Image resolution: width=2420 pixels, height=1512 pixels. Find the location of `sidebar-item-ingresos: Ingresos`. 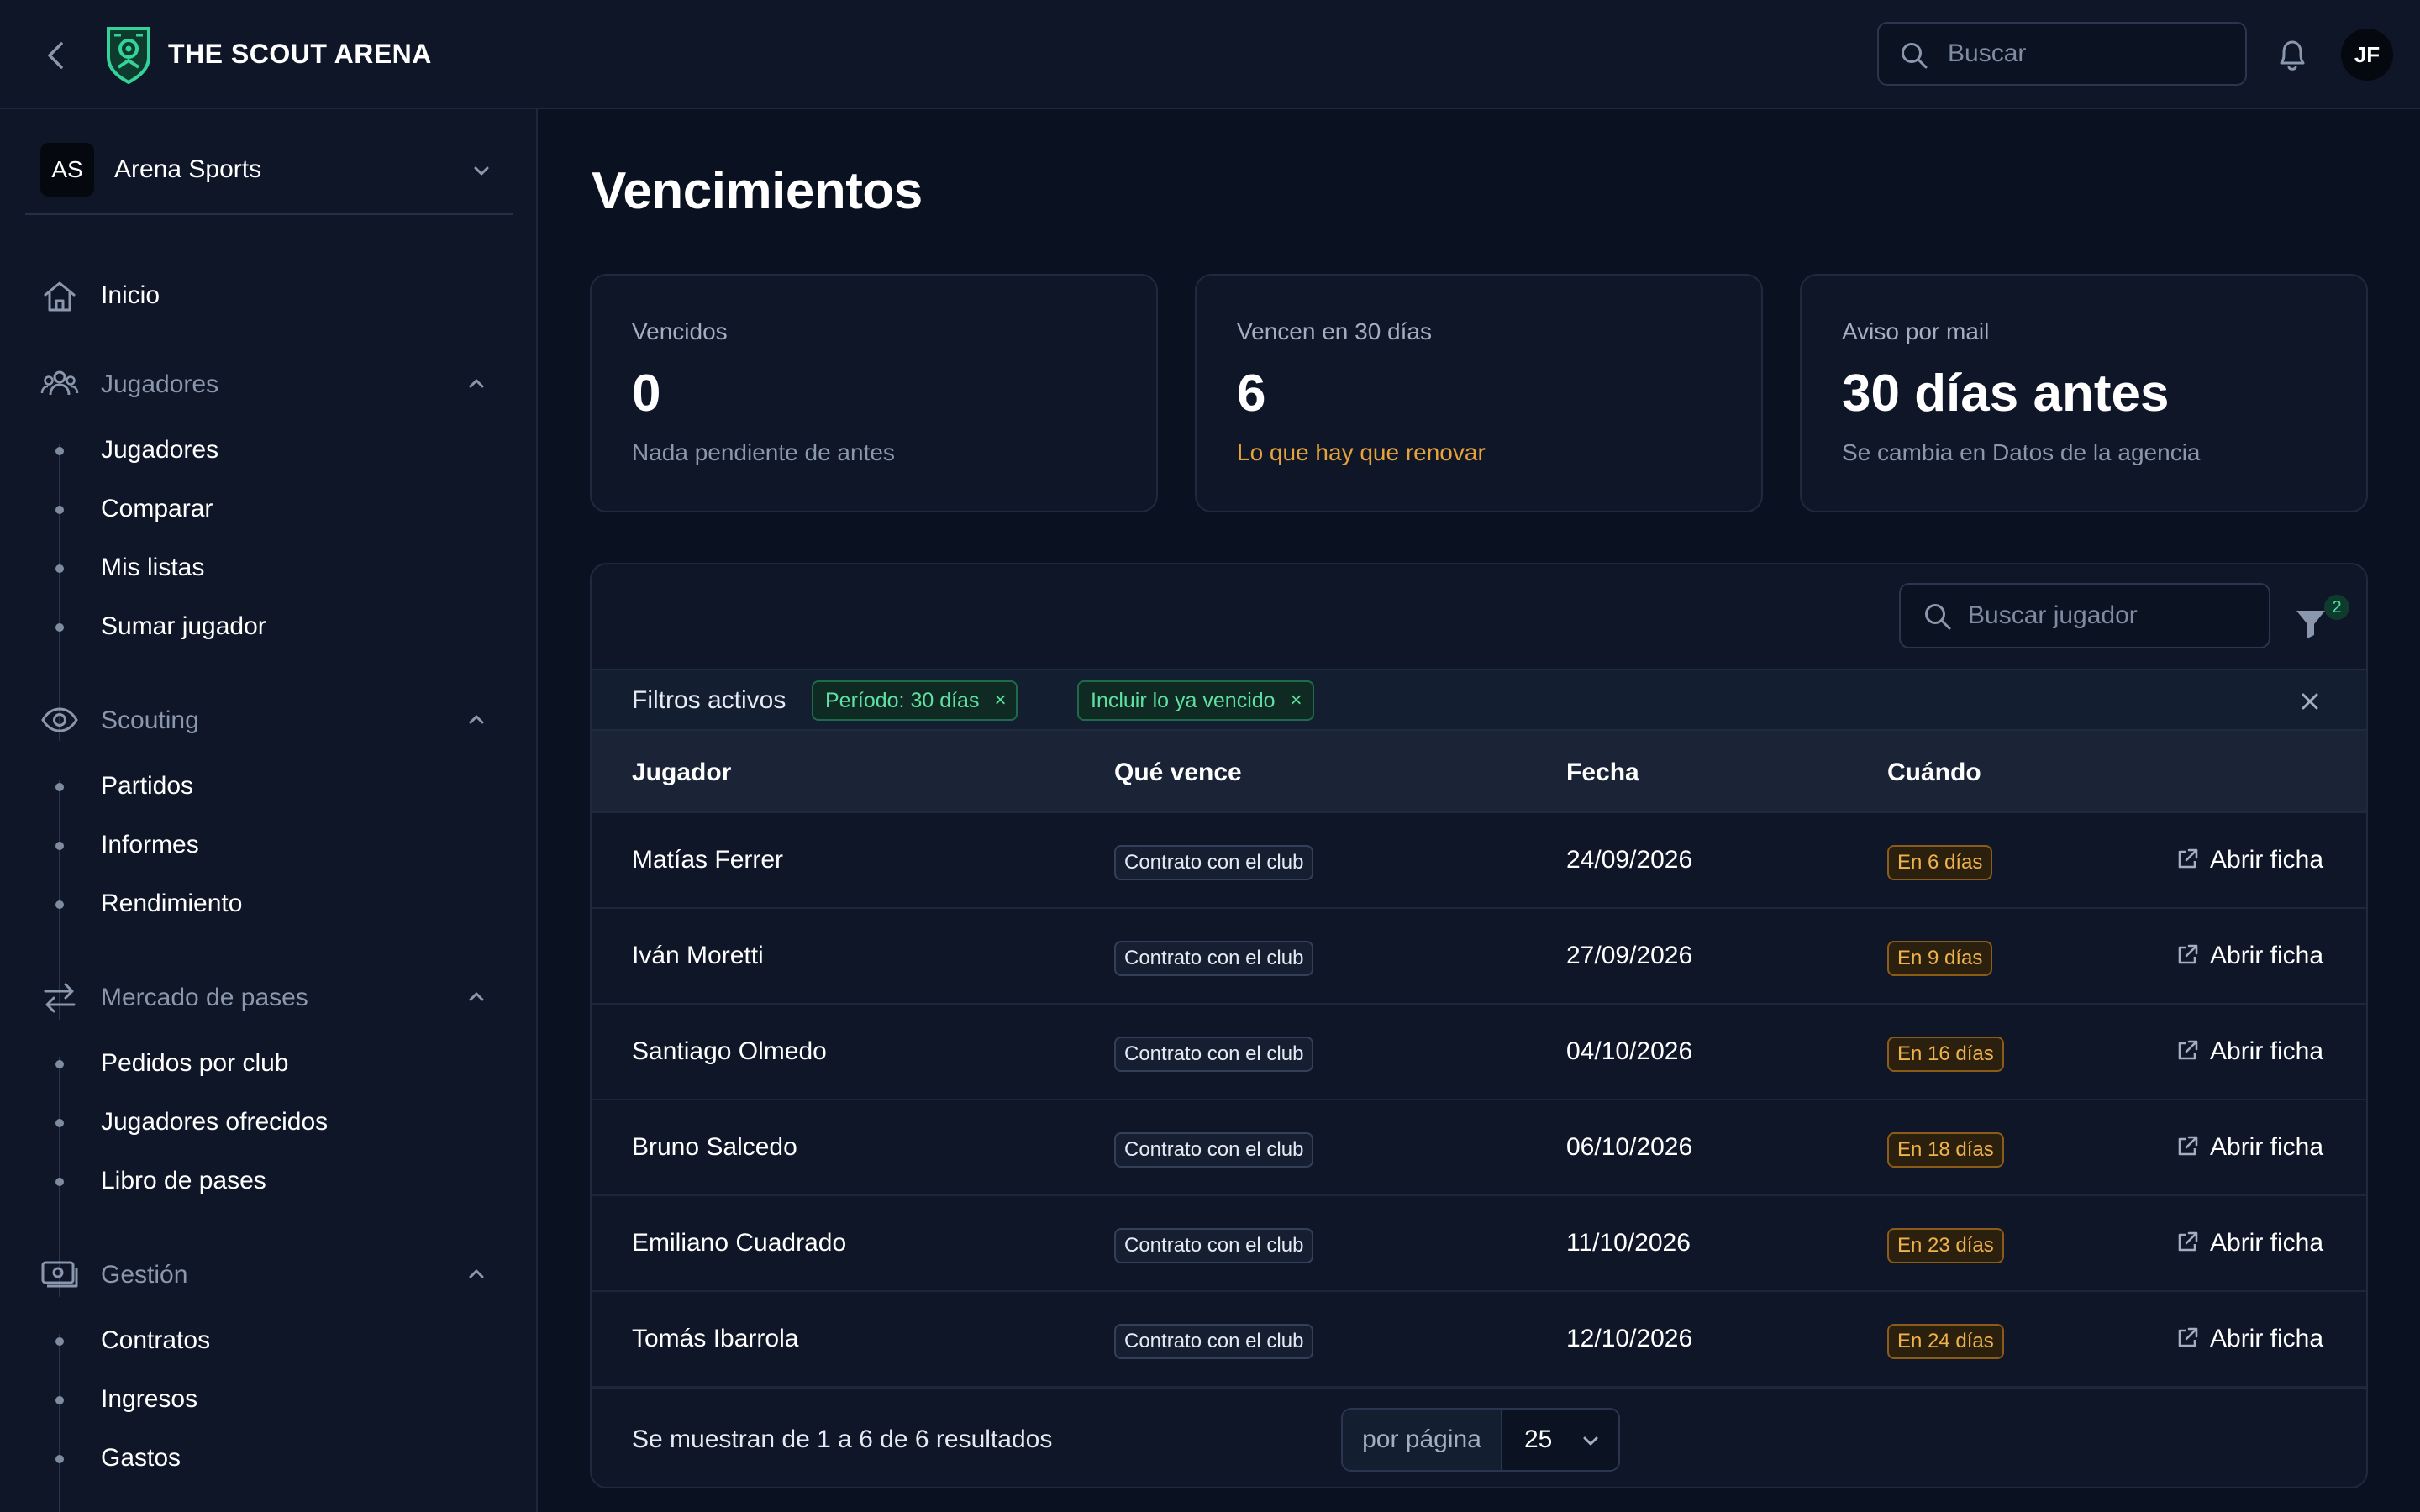

sidebar-item-ingresos: Ingresos is located at coordinates (279, 1400).